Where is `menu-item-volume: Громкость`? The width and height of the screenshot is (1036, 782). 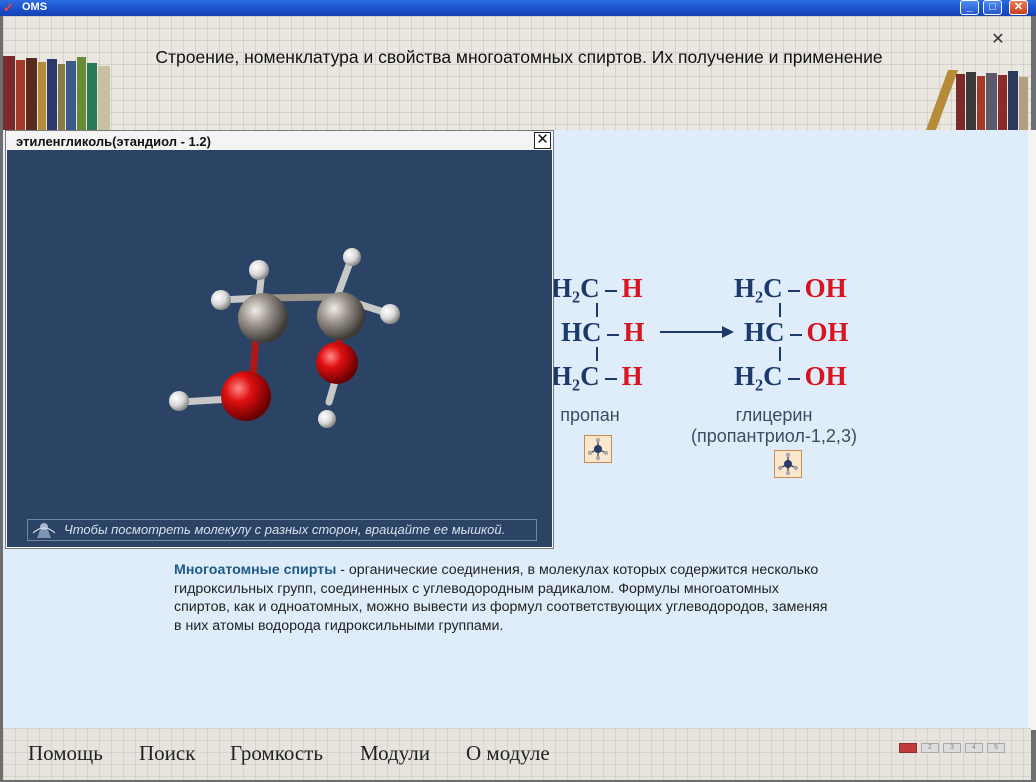 menu-item-volume: Громкость is located at coordinates (276, 753).